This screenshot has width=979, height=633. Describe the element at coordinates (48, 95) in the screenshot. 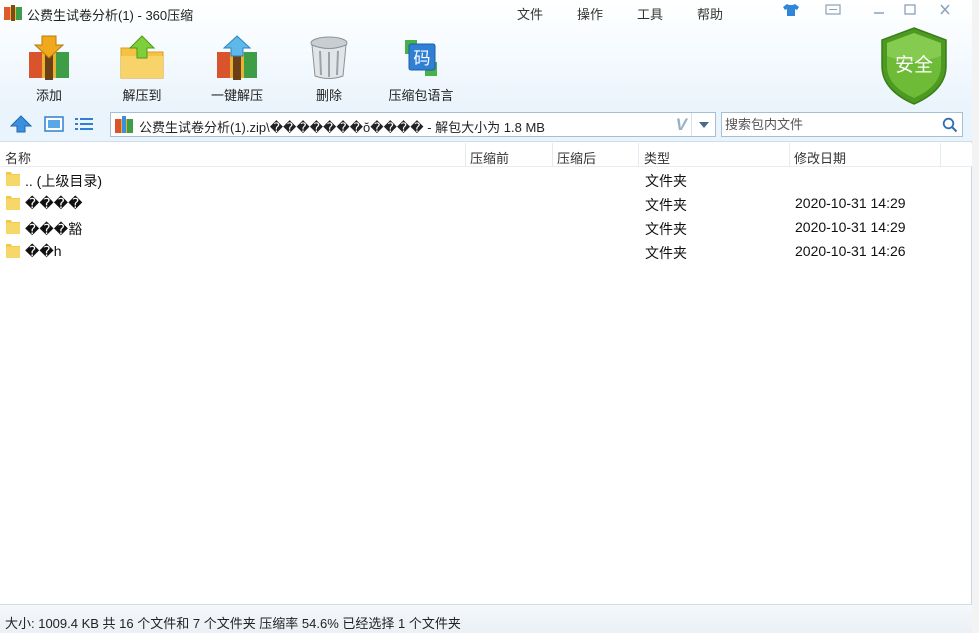

I see `add-label: 添加` at that location.